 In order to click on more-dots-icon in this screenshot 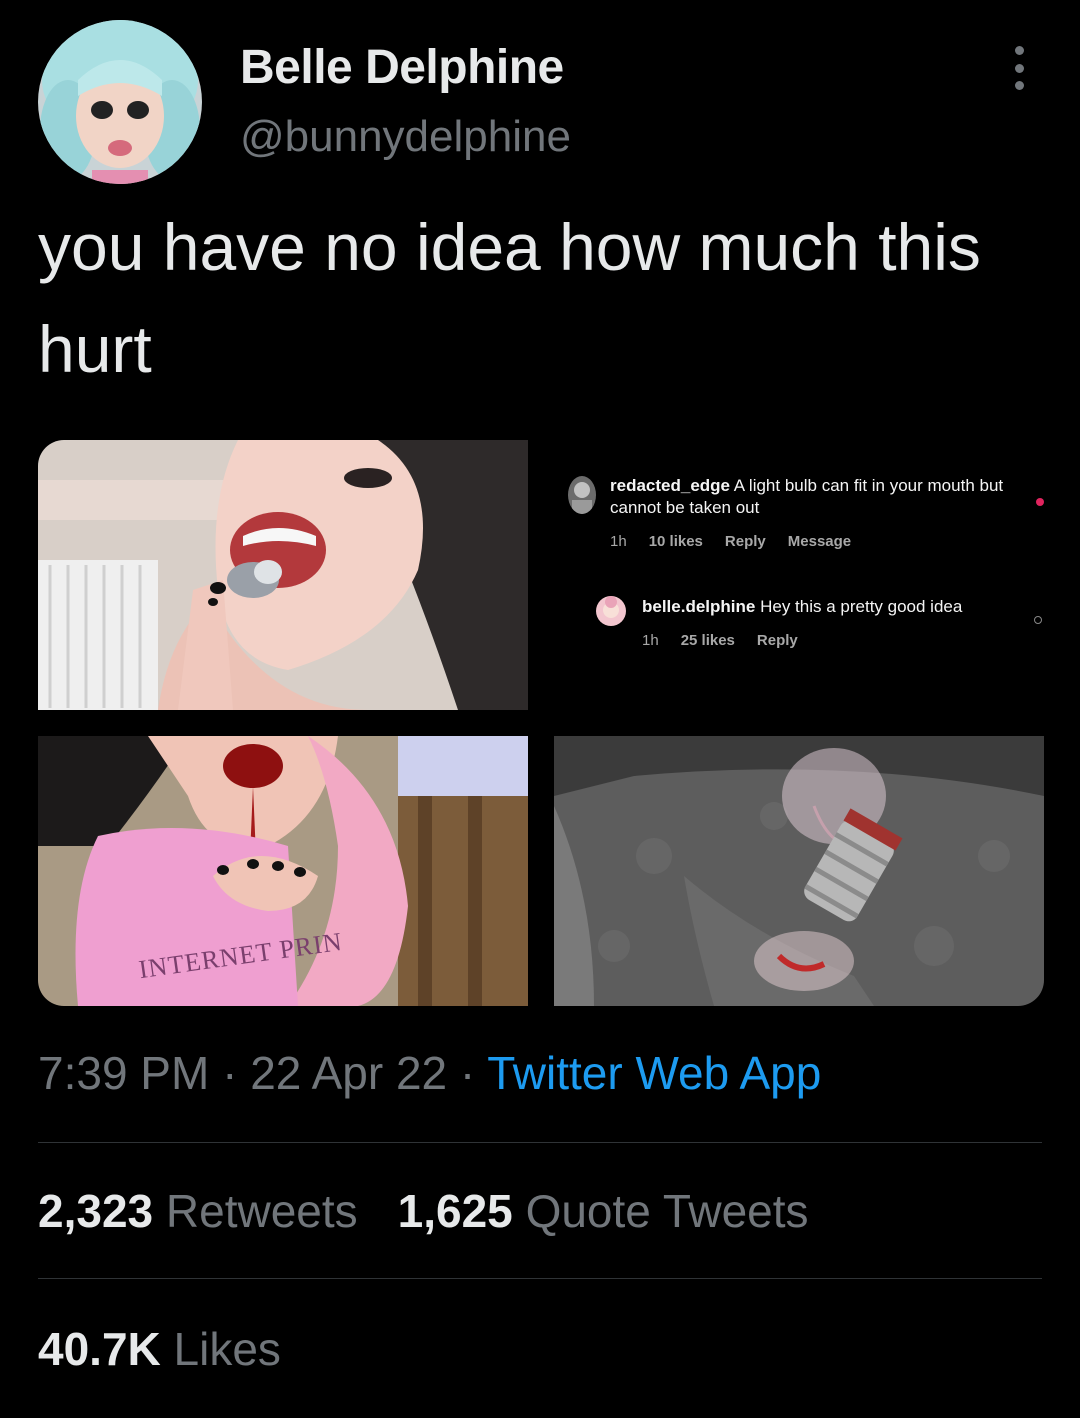, I will do `click(1019, 50)`.